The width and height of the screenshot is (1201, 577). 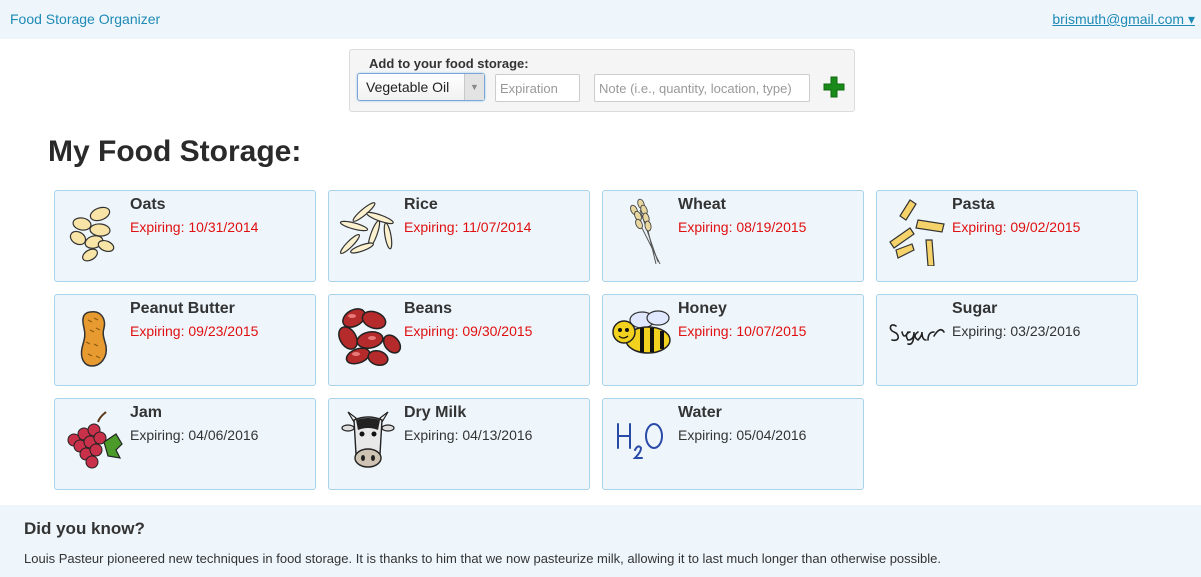 I want to click on food-name: Rice, so click(x=421, y=204).